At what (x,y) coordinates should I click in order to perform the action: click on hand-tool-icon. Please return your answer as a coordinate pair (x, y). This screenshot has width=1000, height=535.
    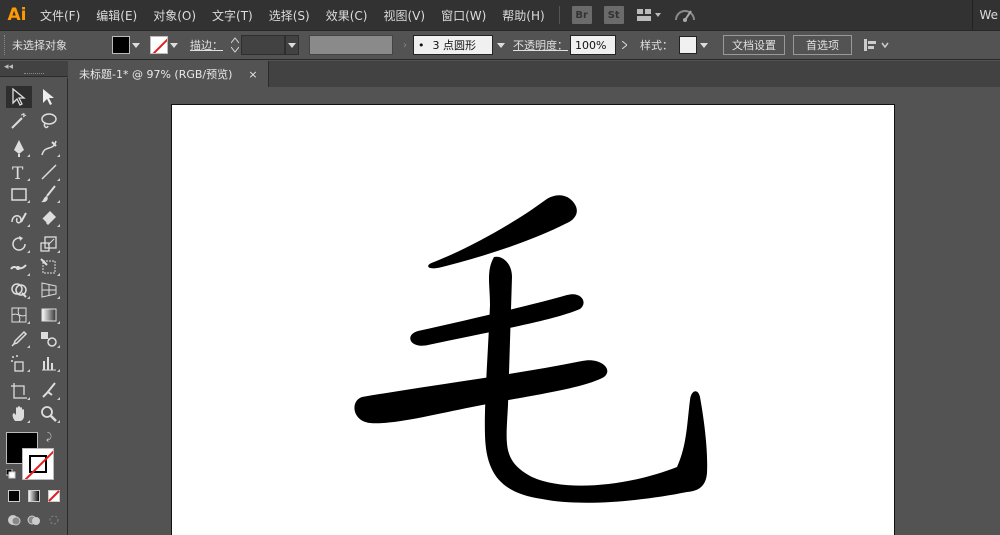
    Looking at the image, I should click on (19, 414).